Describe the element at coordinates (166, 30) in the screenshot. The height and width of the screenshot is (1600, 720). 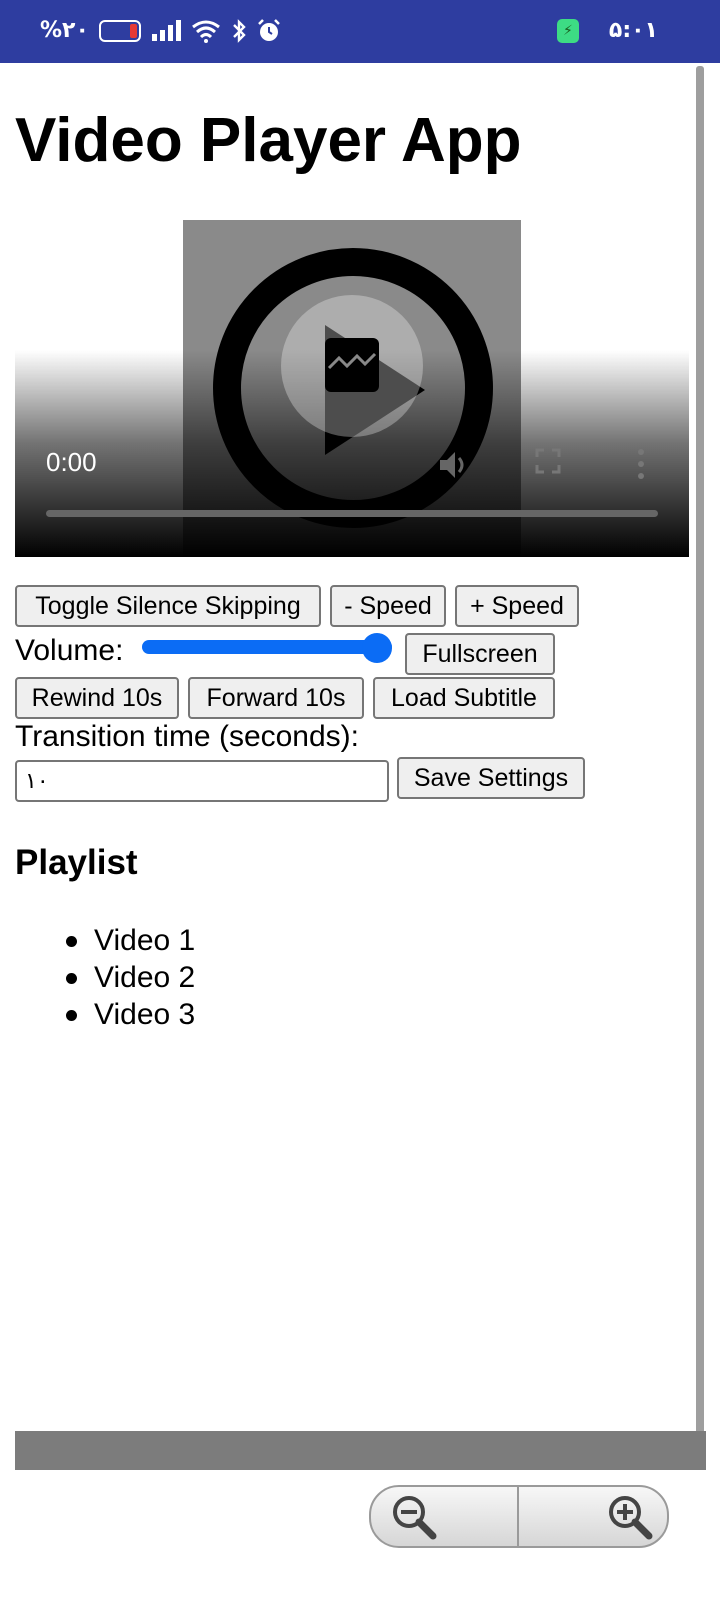
I see `signal-icon` at that location.